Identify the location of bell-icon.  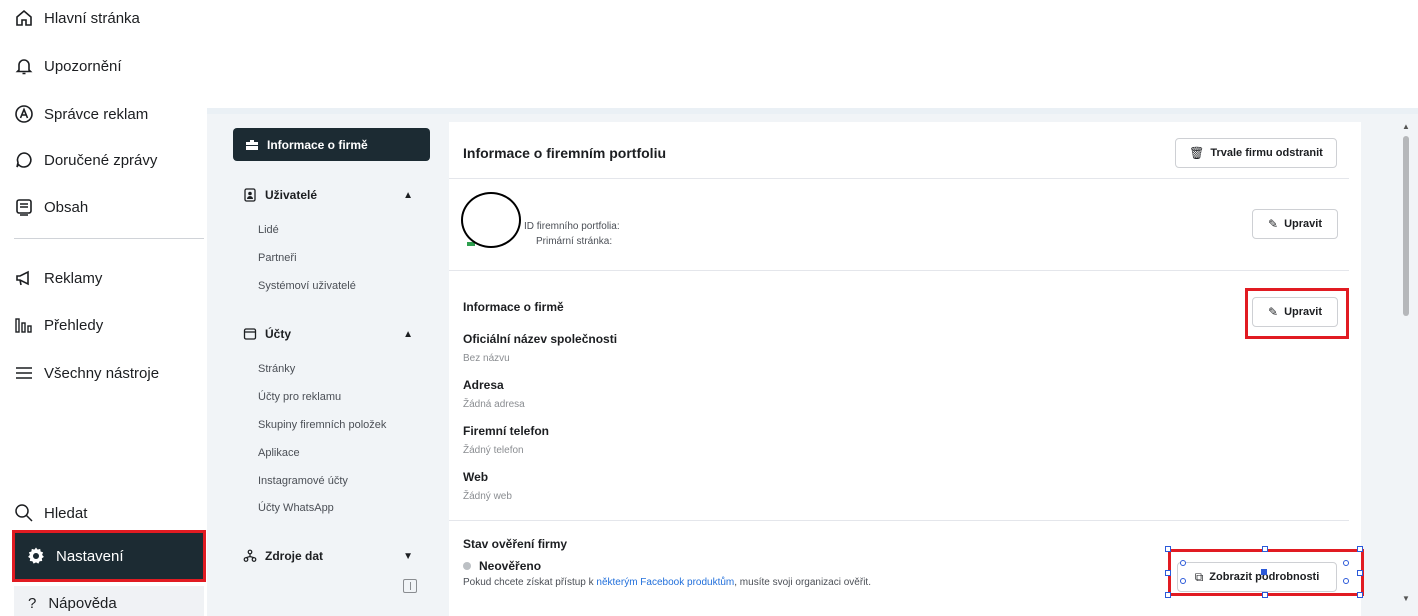
(24, 67).